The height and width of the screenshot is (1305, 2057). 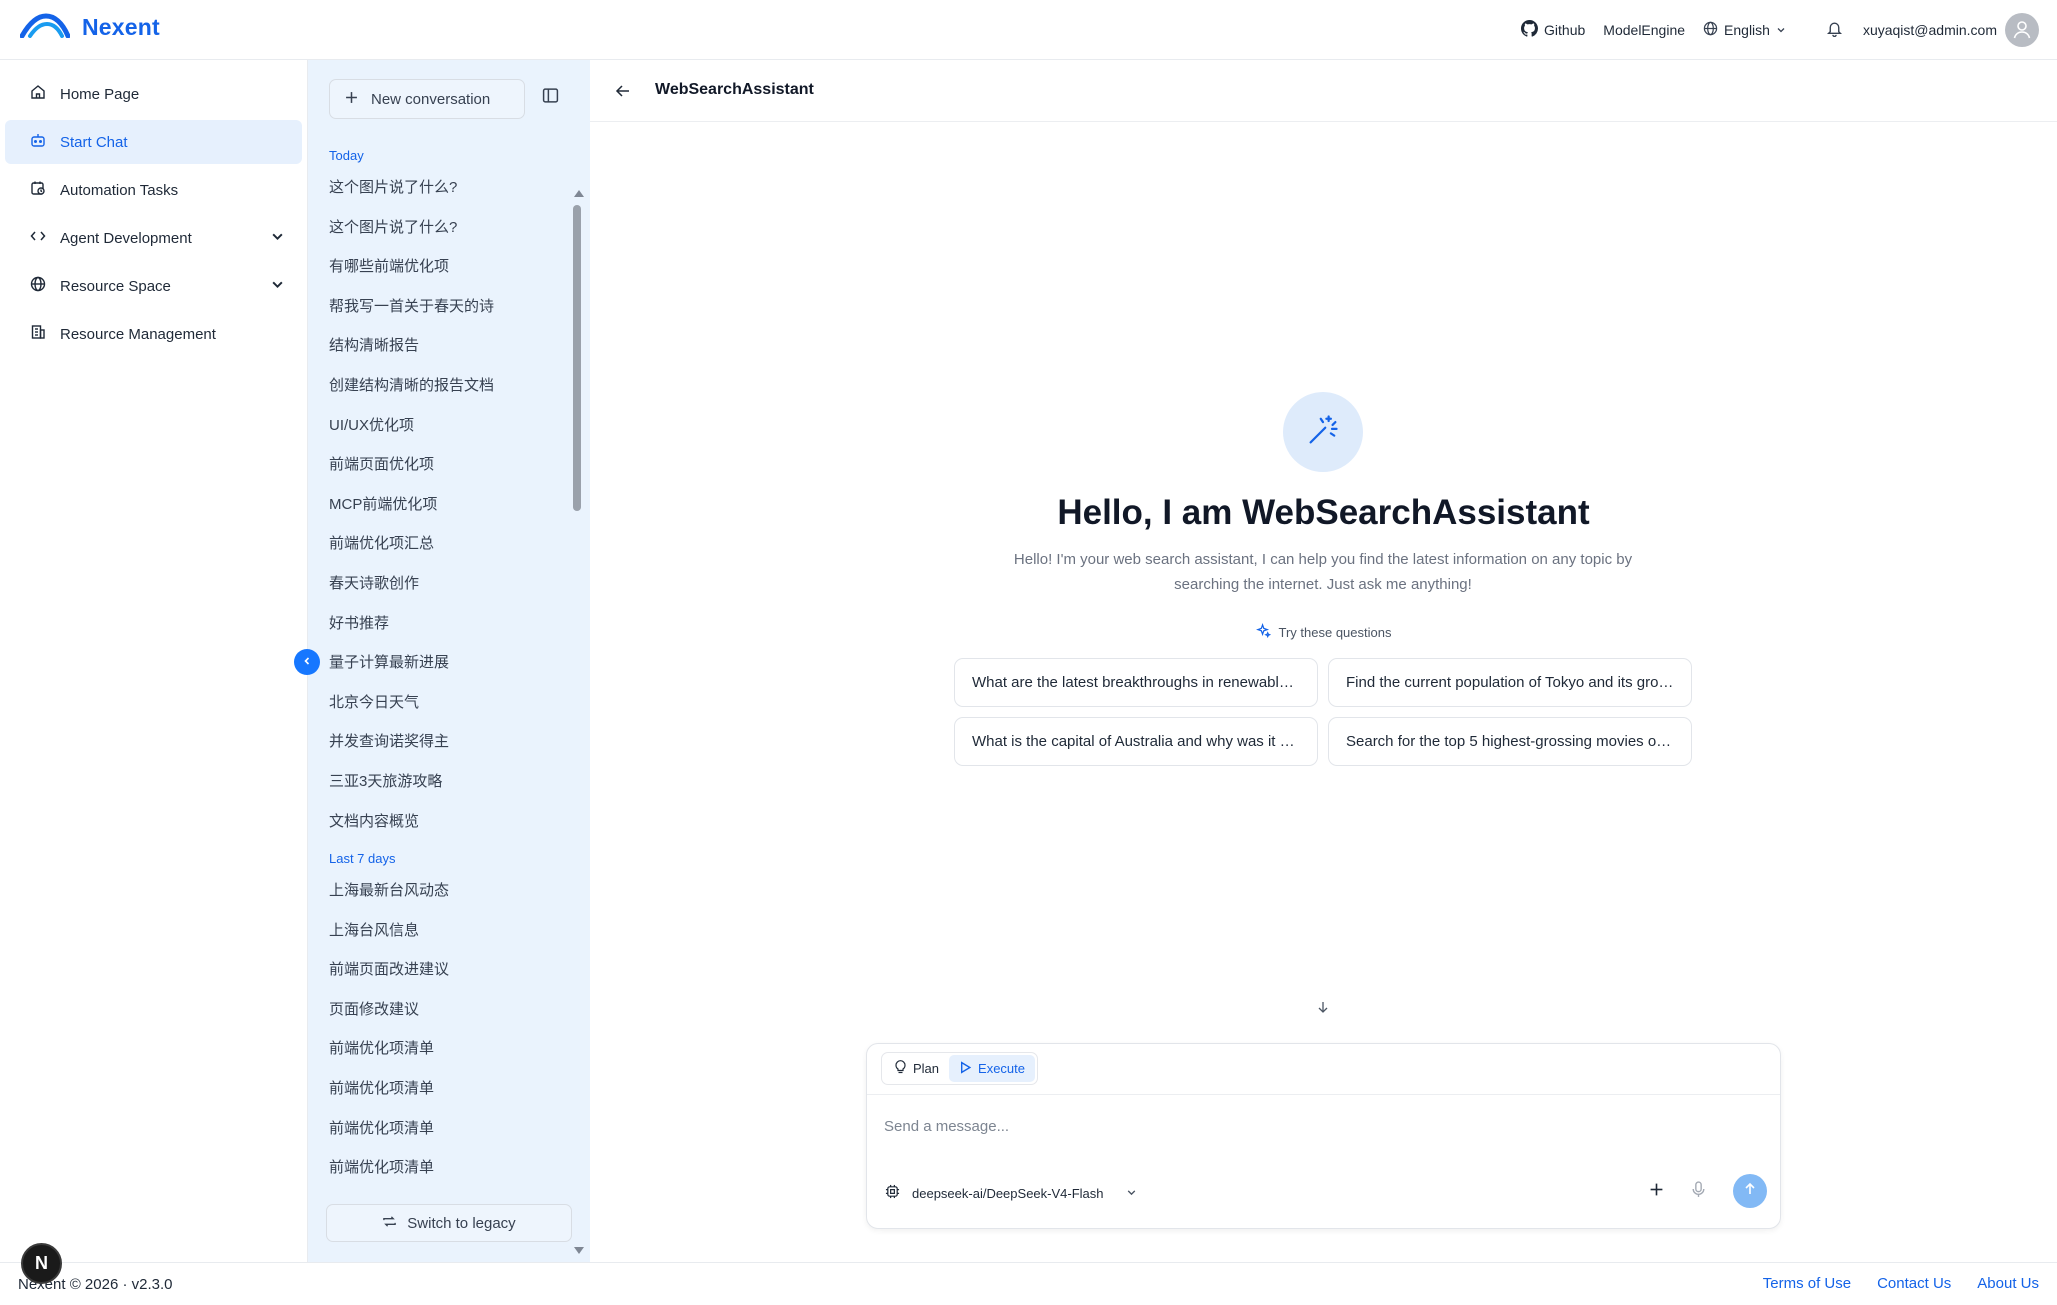 I want to click on conversation-item: 三亚3天旅游攻略, so click(x=449, y=782).